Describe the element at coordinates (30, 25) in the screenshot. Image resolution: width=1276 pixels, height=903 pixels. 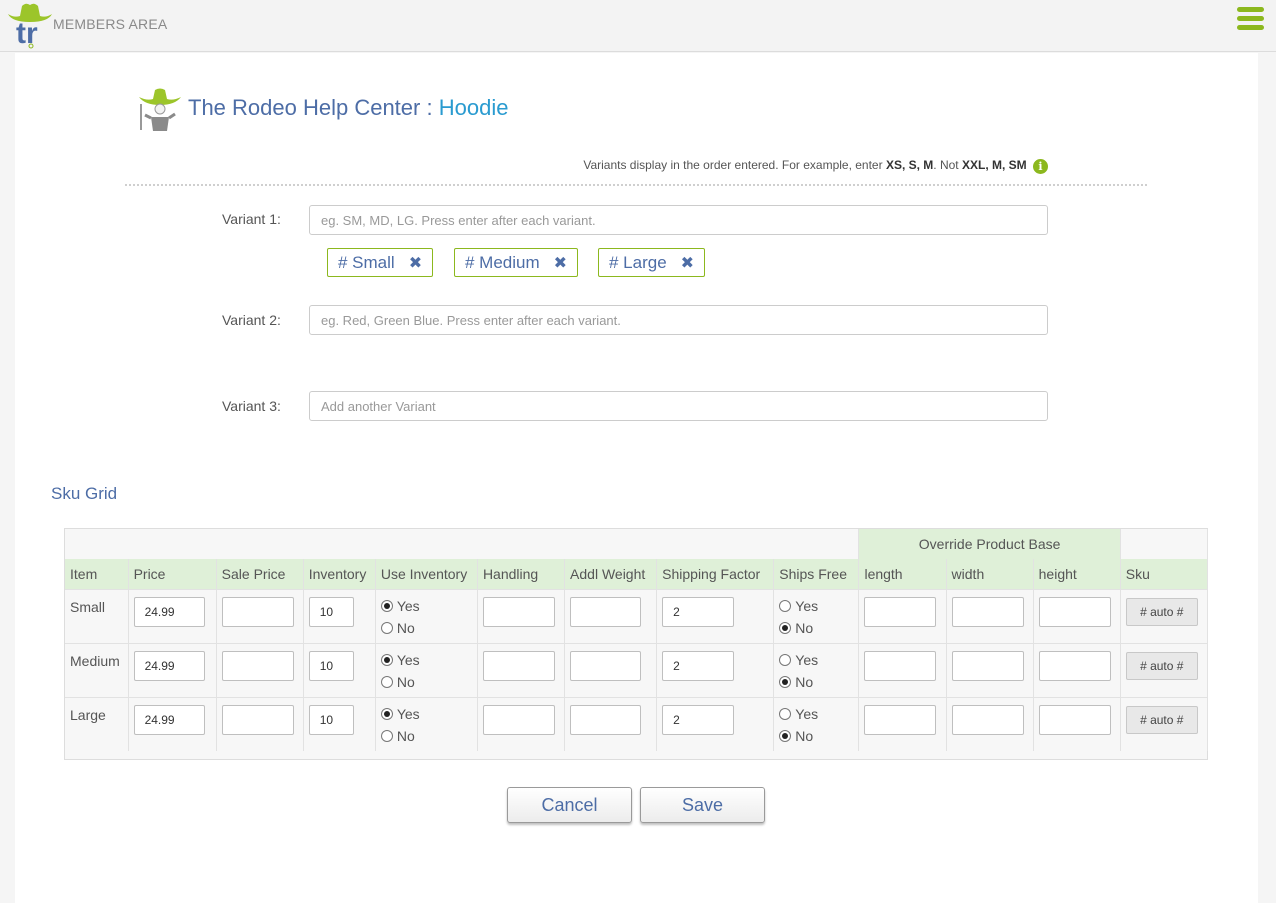
I see `rodeo-logo-icon: tr` at that location.